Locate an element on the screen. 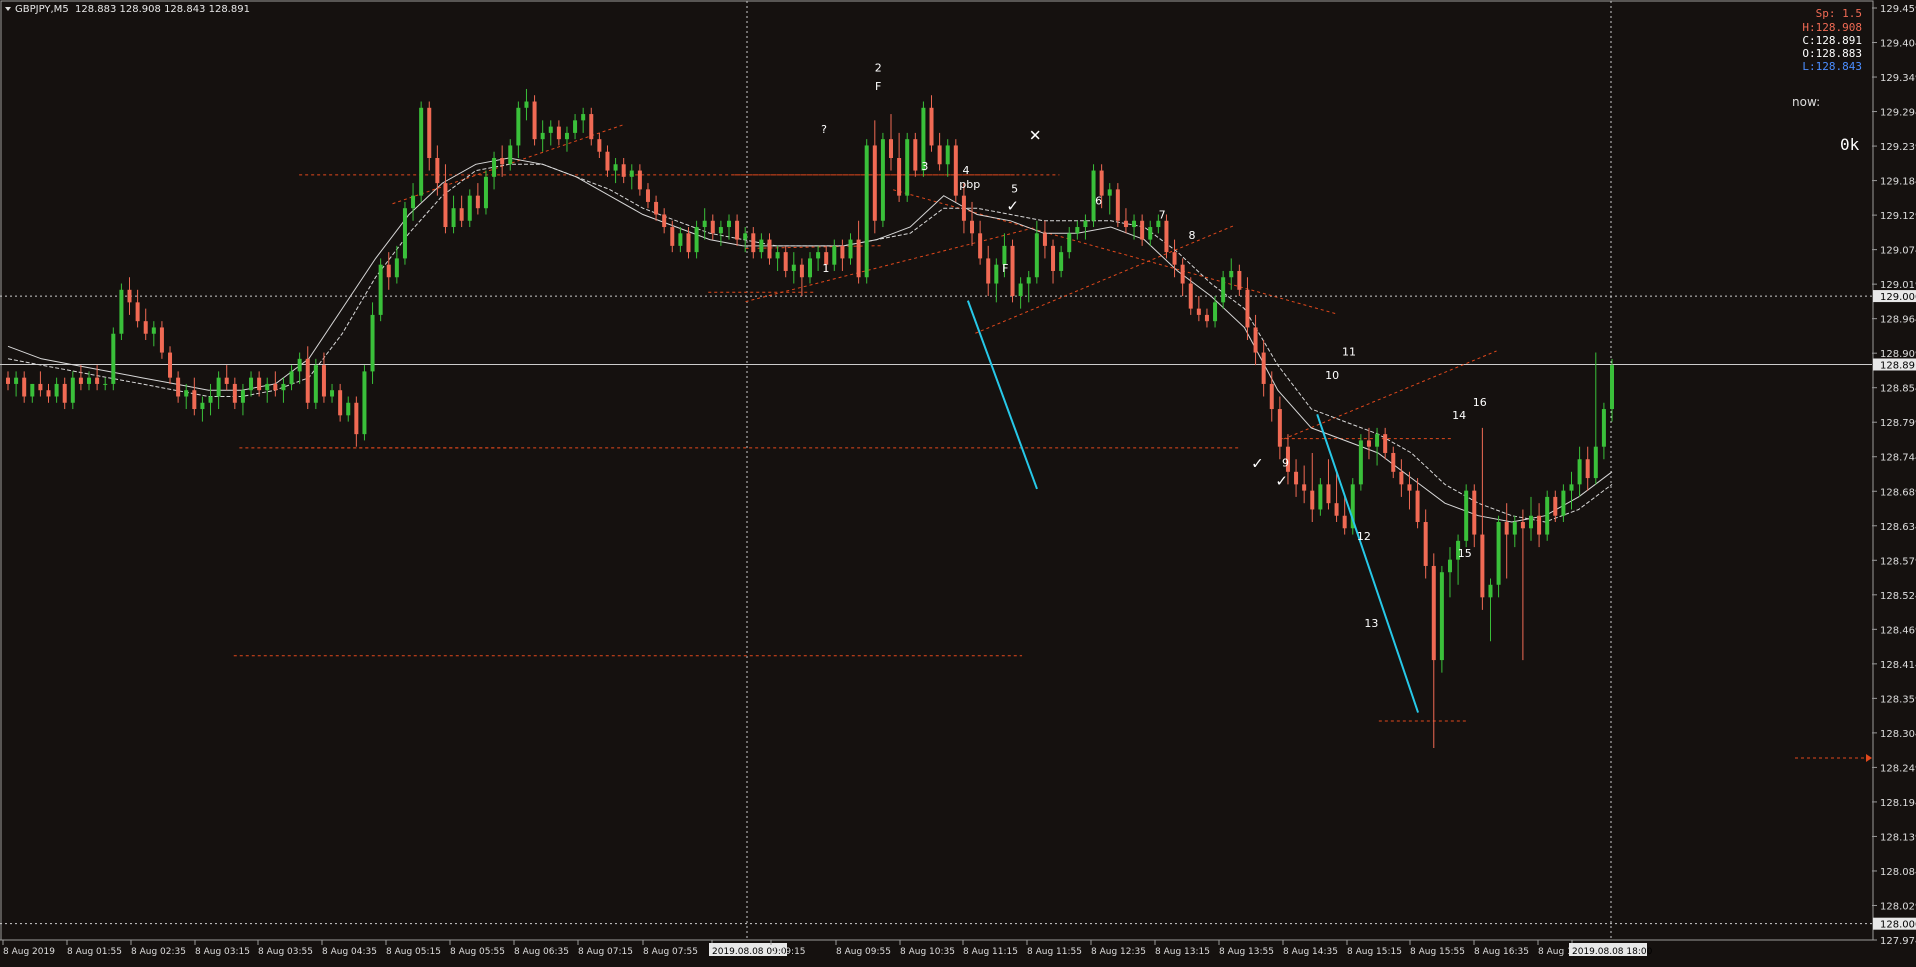  annotation-label: 12 is located at coordinates (1364, 536).